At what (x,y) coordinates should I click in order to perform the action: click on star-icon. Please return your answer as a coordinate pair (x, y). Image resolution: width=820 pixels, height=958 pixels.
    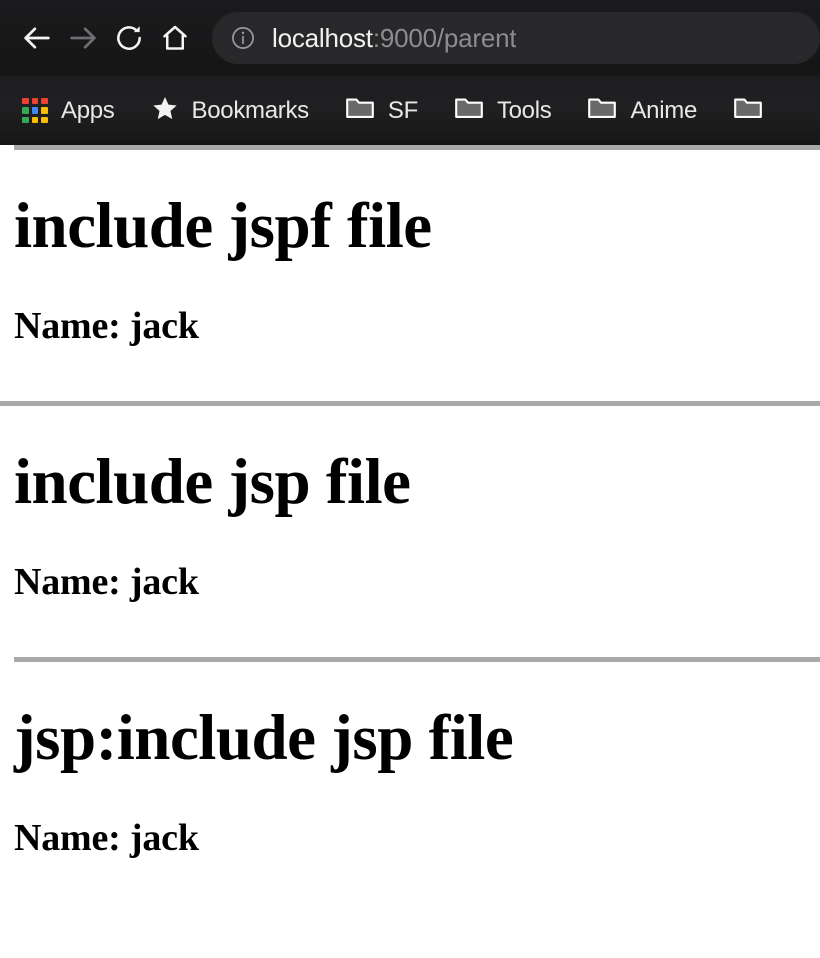
    Looking at the image, I should click on (165, 110).